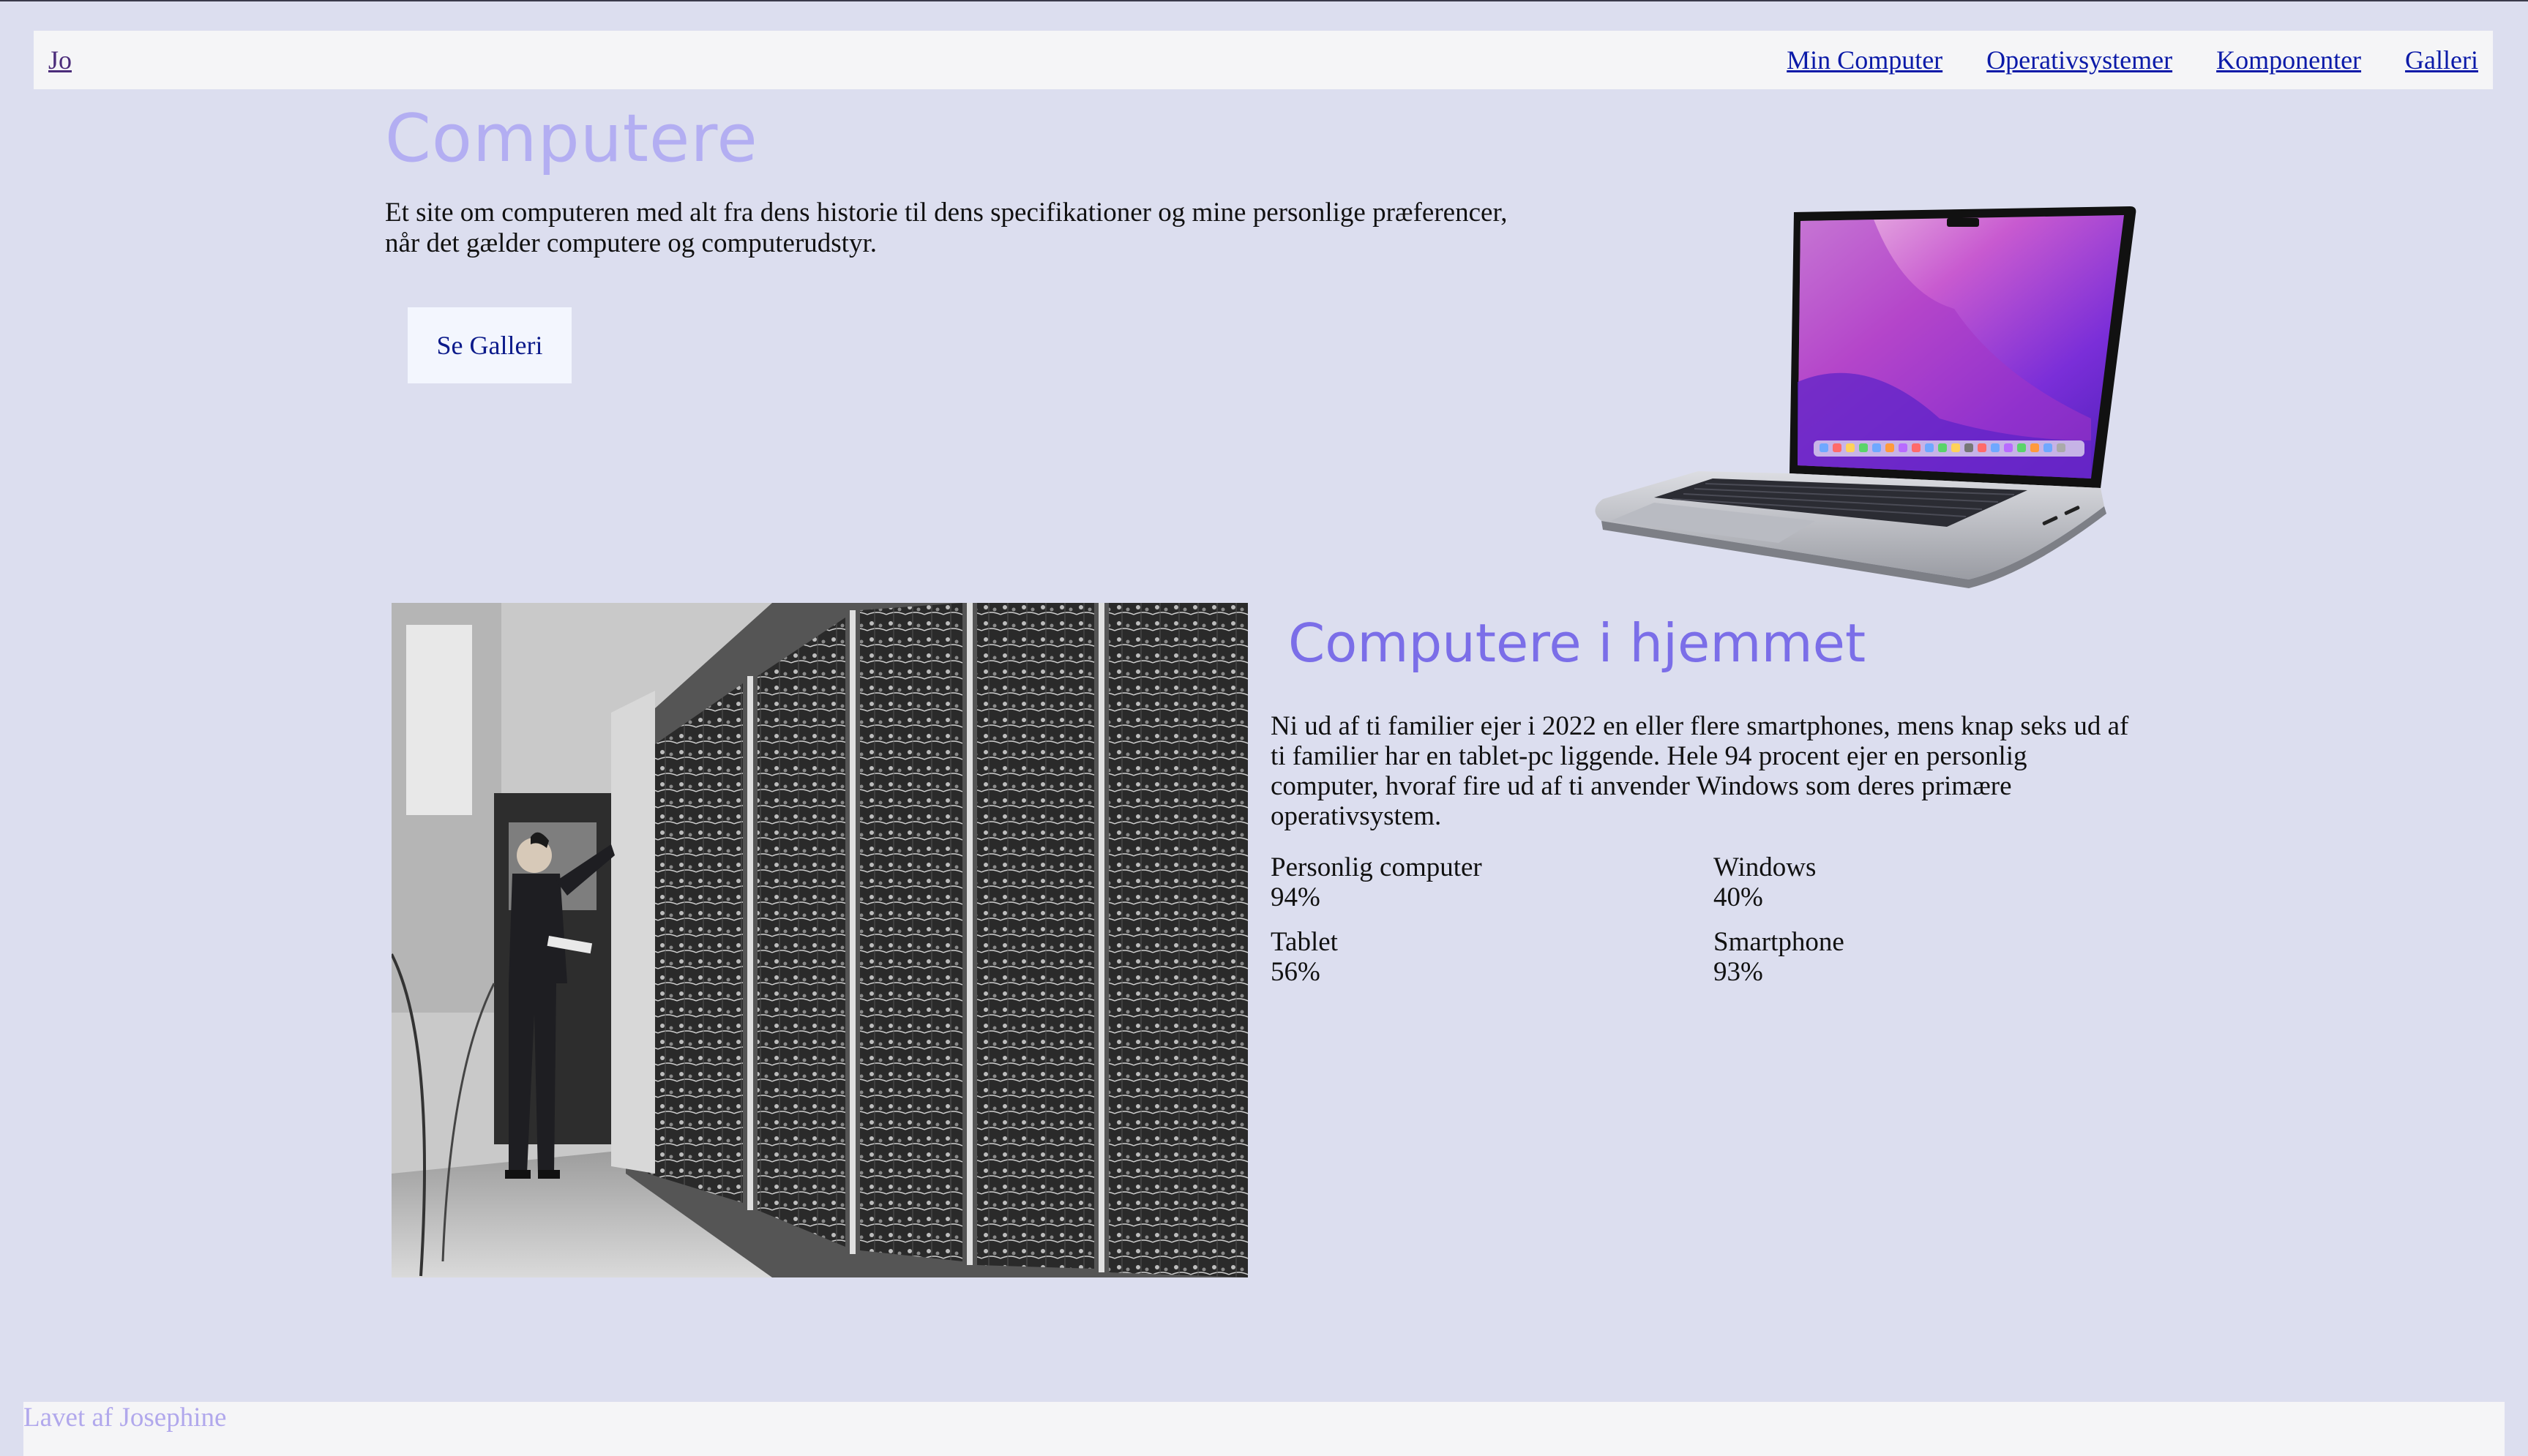  What do you see at coordinates (490, 345) in the screenshot?
I see `see-gallery-button: Se Galleri` at bounding box center [490, 345].